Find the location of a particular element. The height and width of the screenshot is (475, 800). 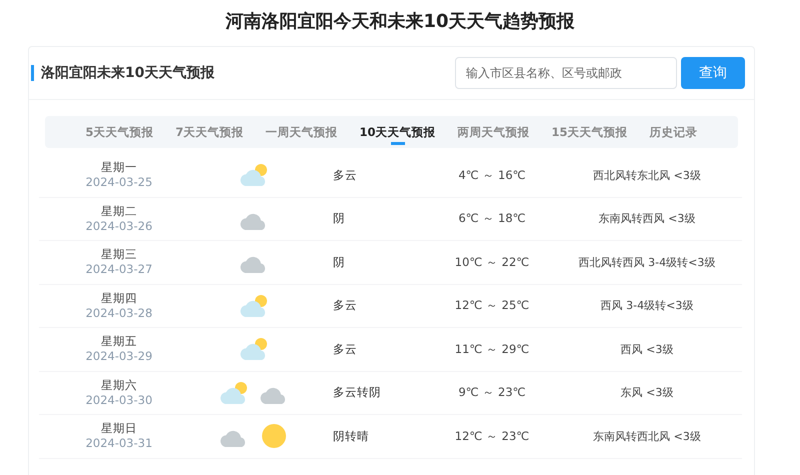

card-title: 洛阳宜阳未来10天天气预报 is located at coordinates (122, 73).